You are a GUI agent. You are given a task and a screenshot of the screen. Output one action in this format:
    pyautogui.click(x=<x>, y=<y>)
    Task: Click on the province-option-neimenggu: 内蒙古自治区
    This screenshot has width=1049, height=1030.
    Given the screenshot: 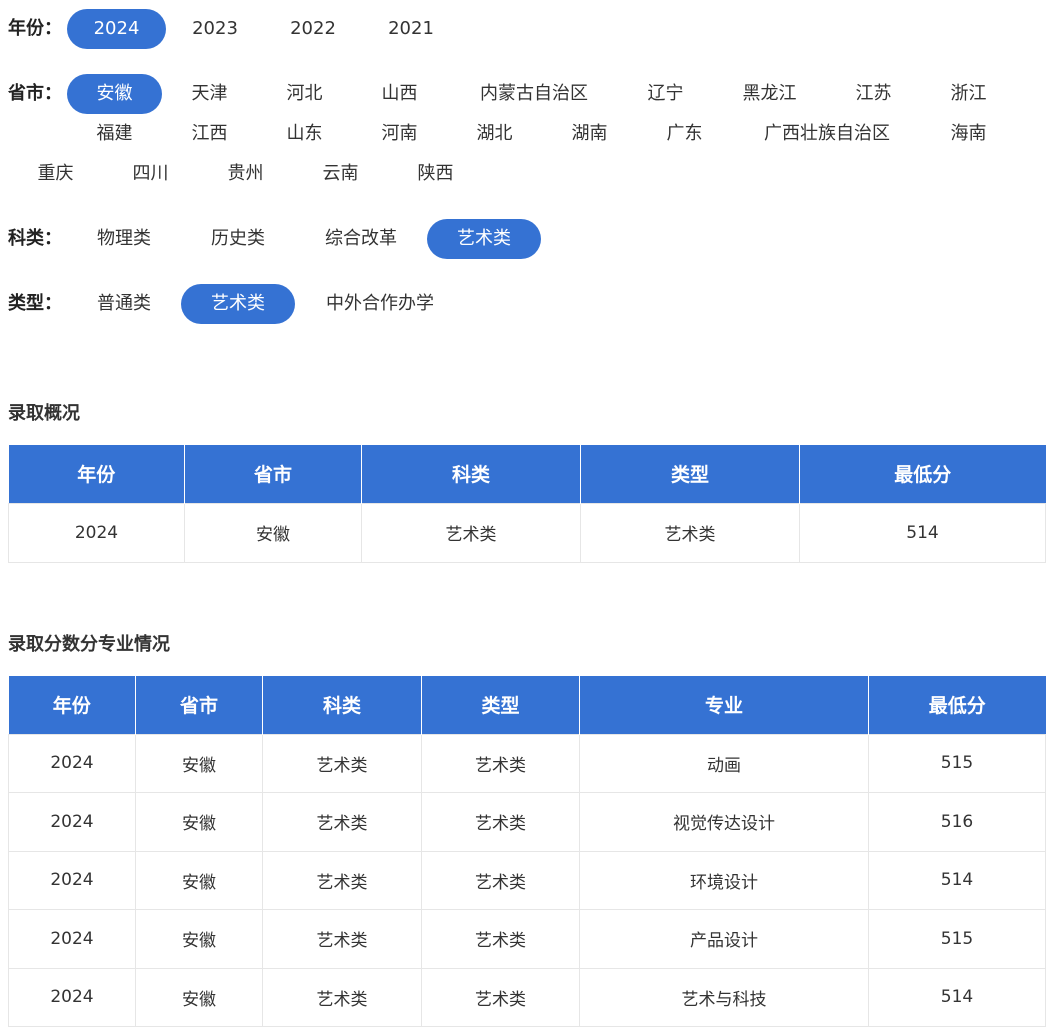 What is the action you would take?
    pyautogui.click(x=534, y=94)
    